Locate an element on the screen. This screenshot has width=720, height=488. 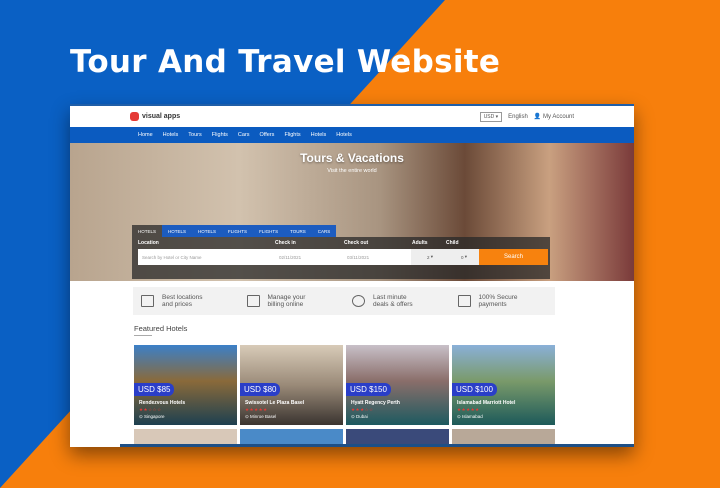
building-icon is located at coordinates (147, 301).